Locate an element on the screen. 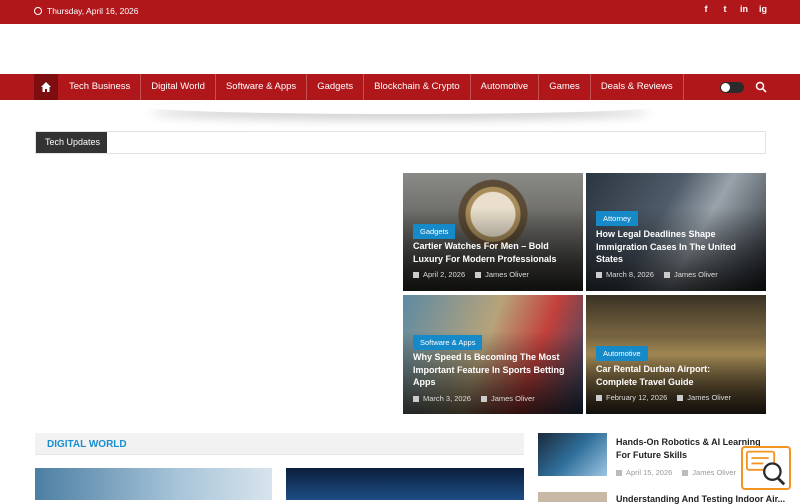 This screenshot has height=504, width=800. top-bar: Thursday, April 16, 2026 f t in ig is located at coordinates (400, 12).